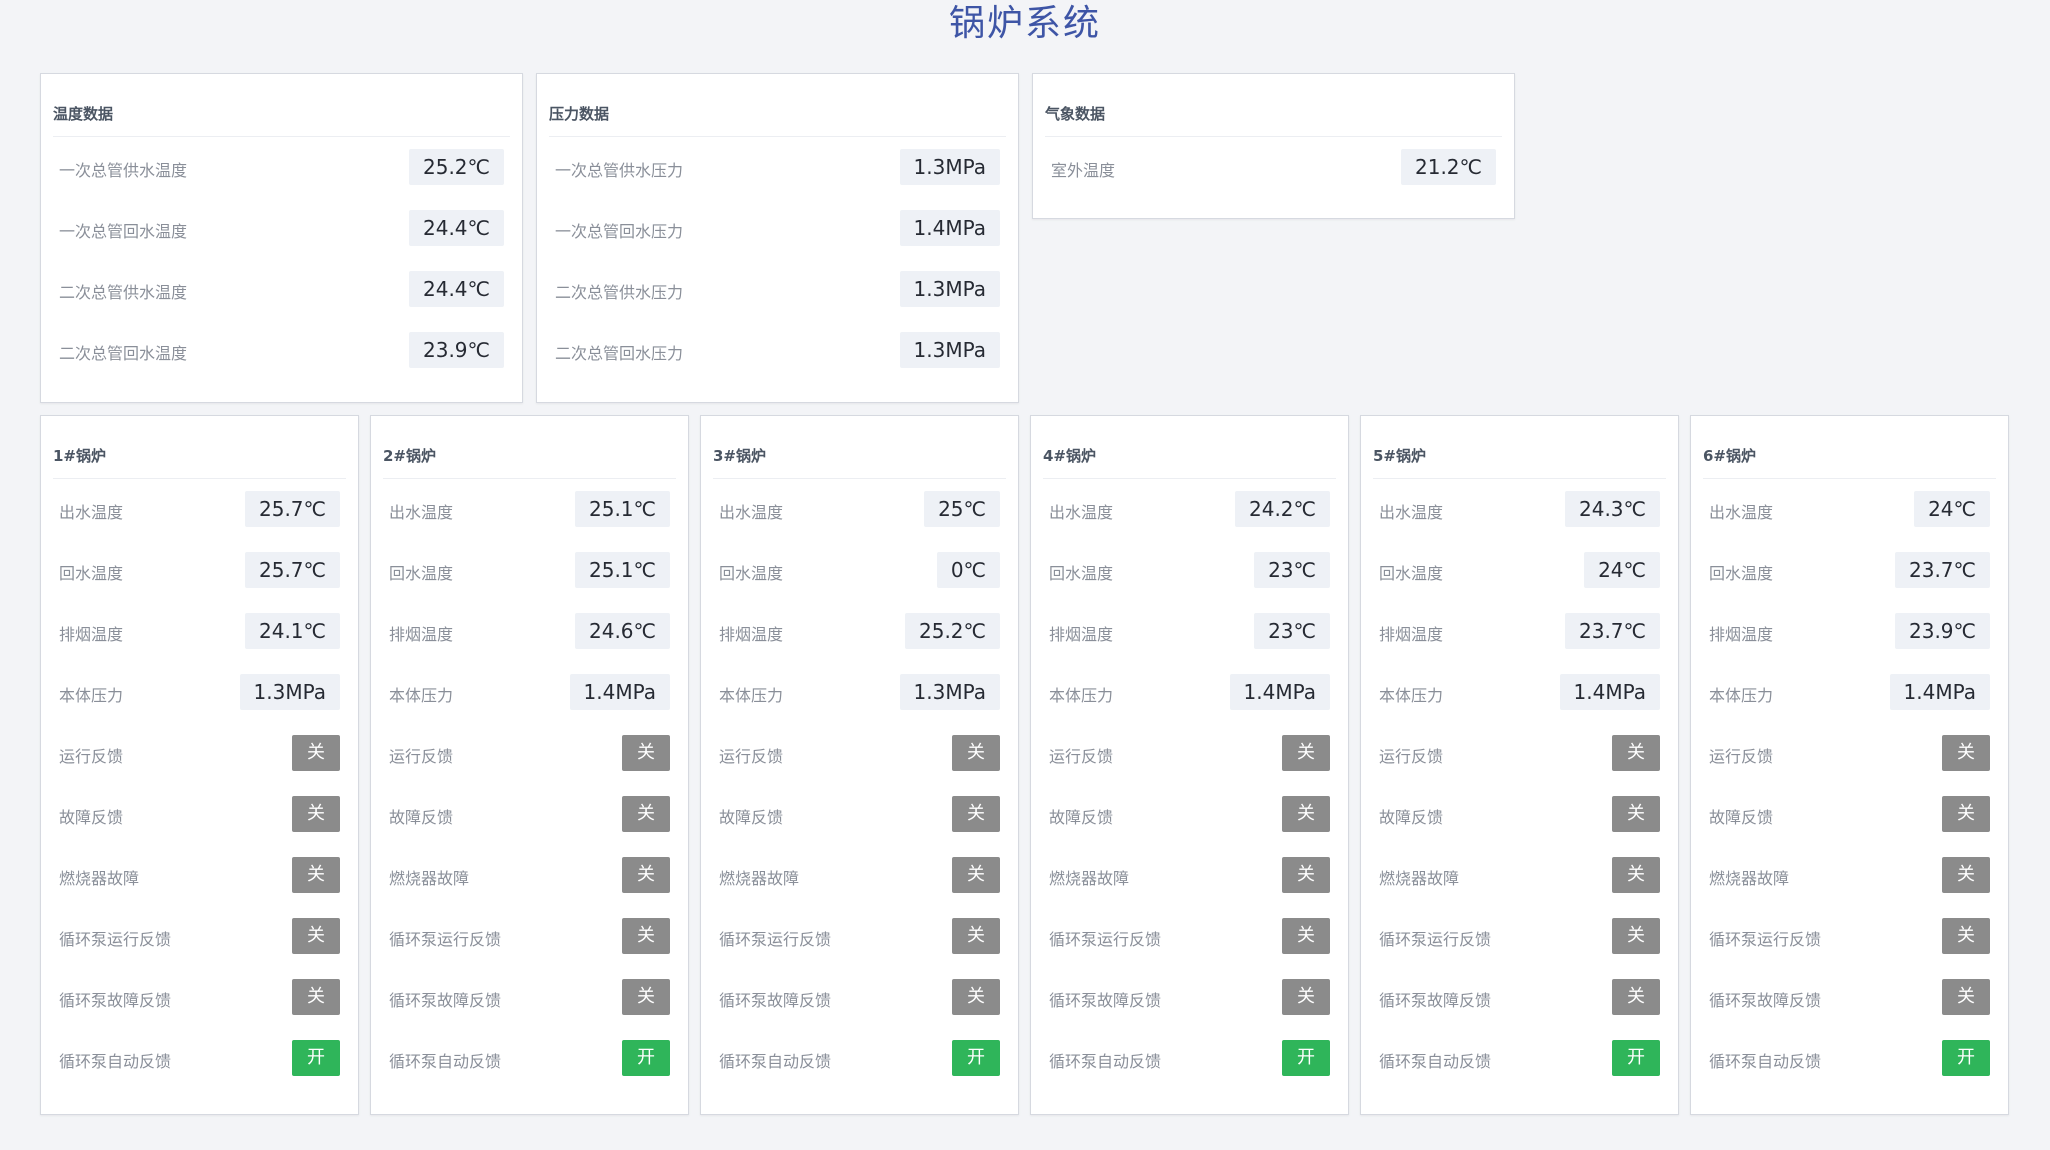  Describe the element at coordinates (1519, 456) in the screenshot. I see `boiler-title: 5#锅炉` at that location.